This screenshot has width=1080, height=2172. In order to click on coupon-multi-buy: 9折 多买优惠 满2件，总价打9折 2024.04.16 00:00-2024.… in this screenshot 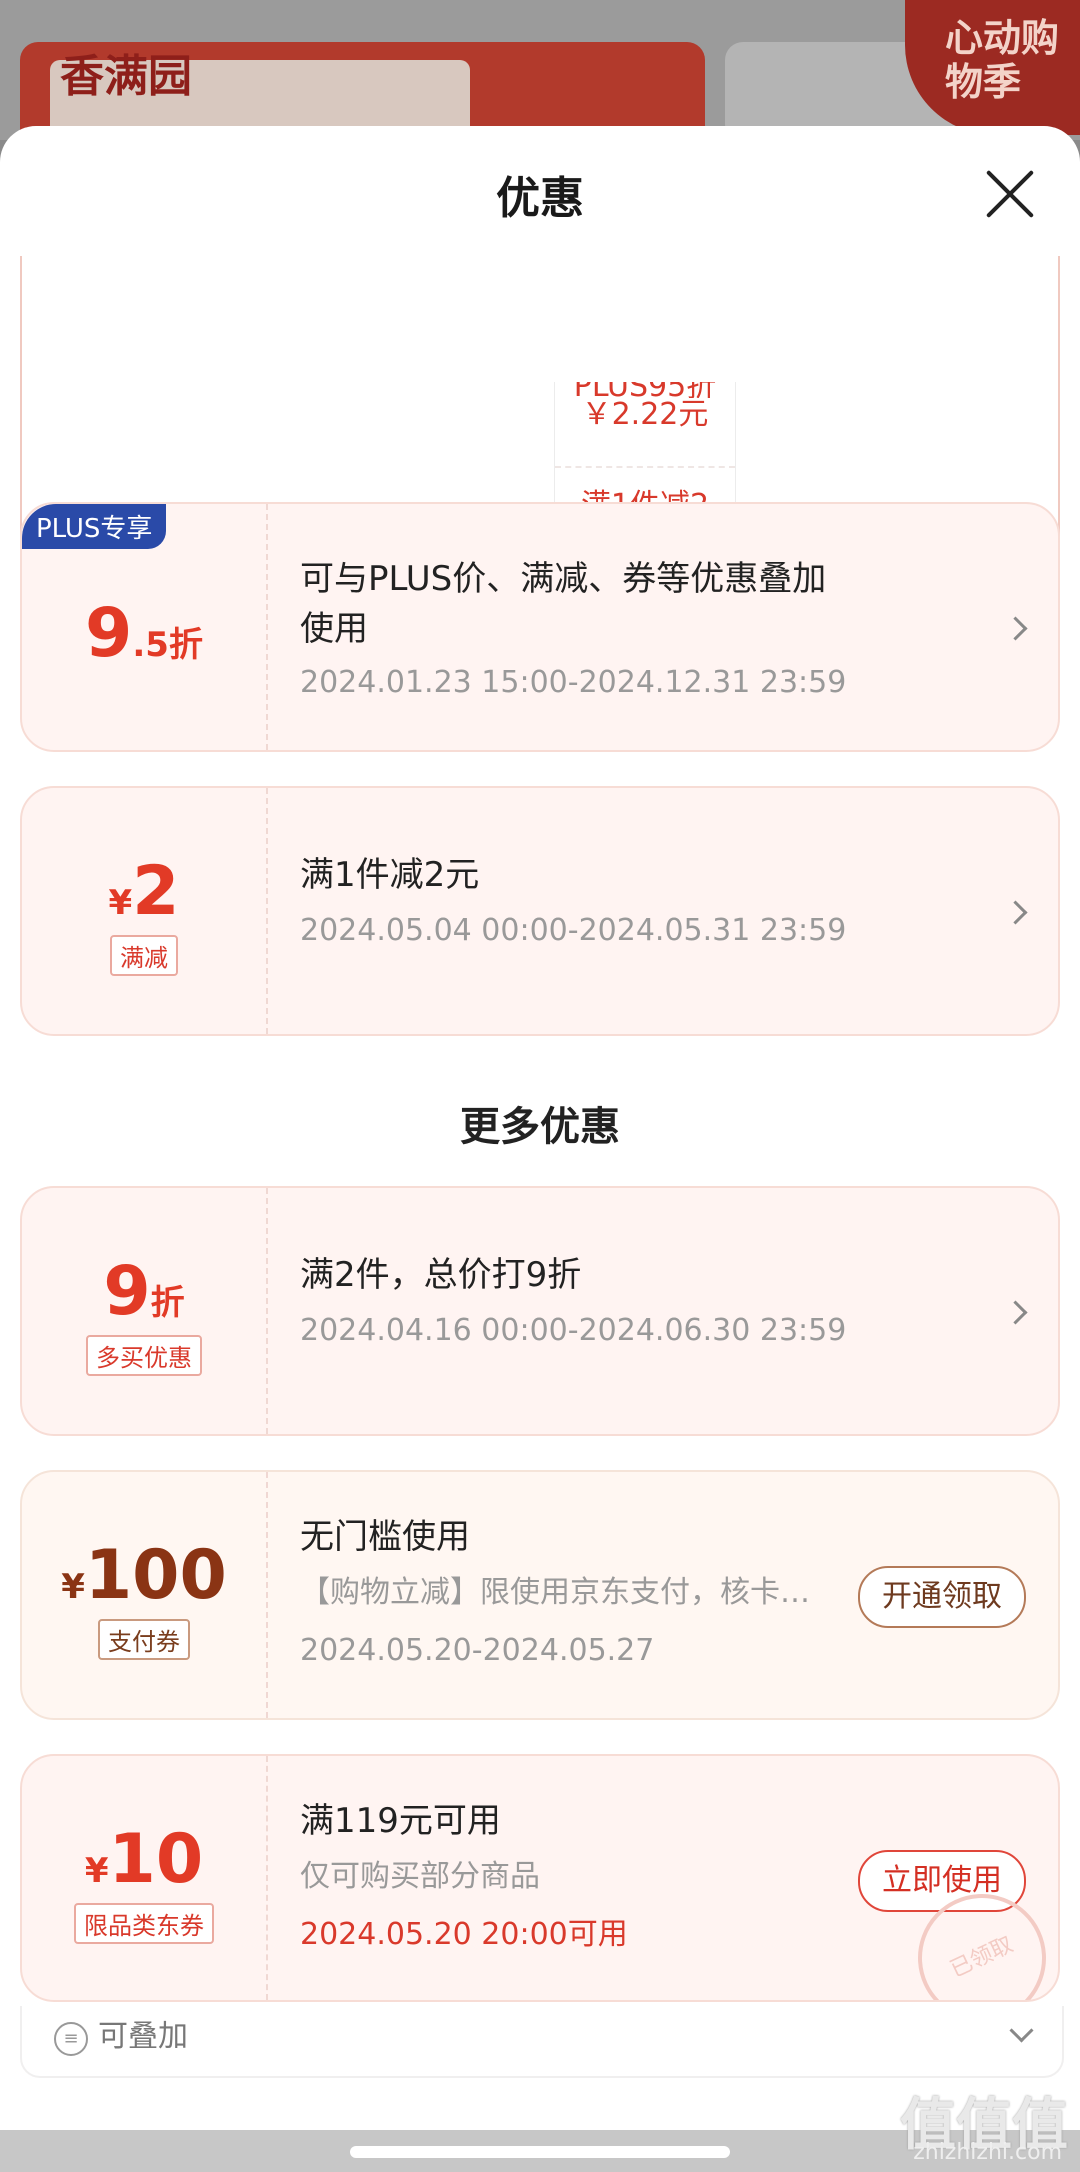, I will do `click(540, 1311)`.